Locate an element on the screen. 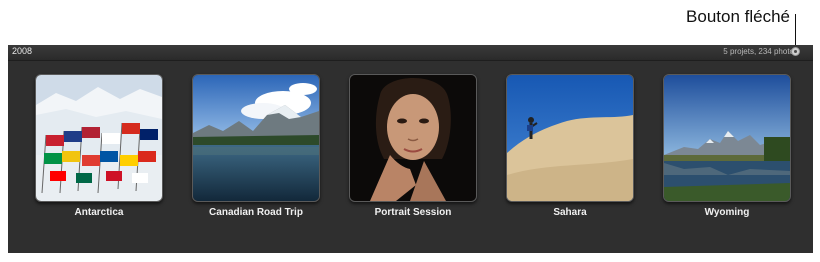  event-antarctica: Antarctica is located at coordinates (99, 146).